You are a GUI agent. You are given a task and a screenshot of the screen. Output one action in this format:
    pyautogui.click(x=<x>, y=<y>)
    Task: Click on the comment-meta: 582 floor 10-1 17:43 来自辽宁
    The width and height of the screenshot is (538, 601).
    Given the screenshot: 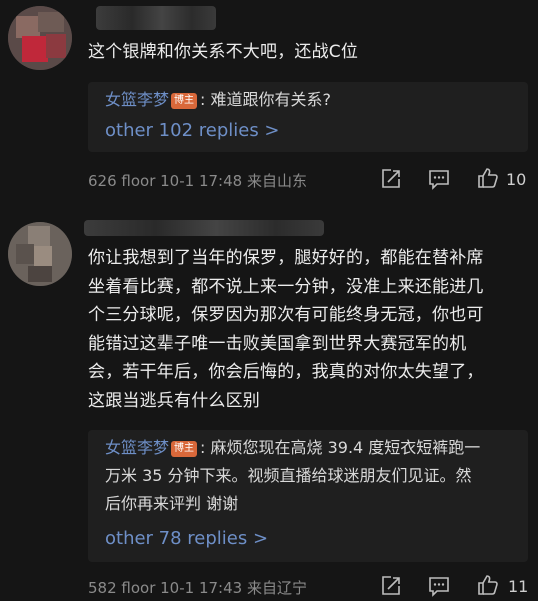 What is the action you would take?
    pyautogui.click(x=197, y=588)
    